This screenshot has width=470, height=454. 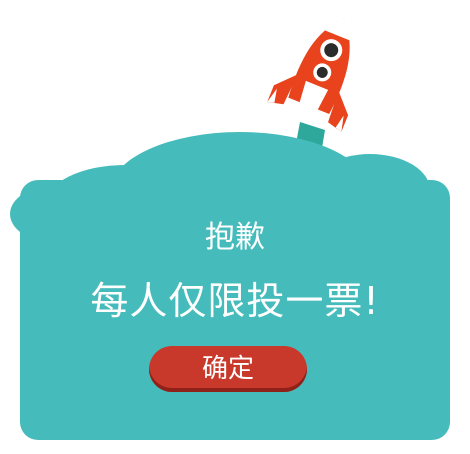 I want to click on dialog-title: 抱歉, so click(x=235, y=237).